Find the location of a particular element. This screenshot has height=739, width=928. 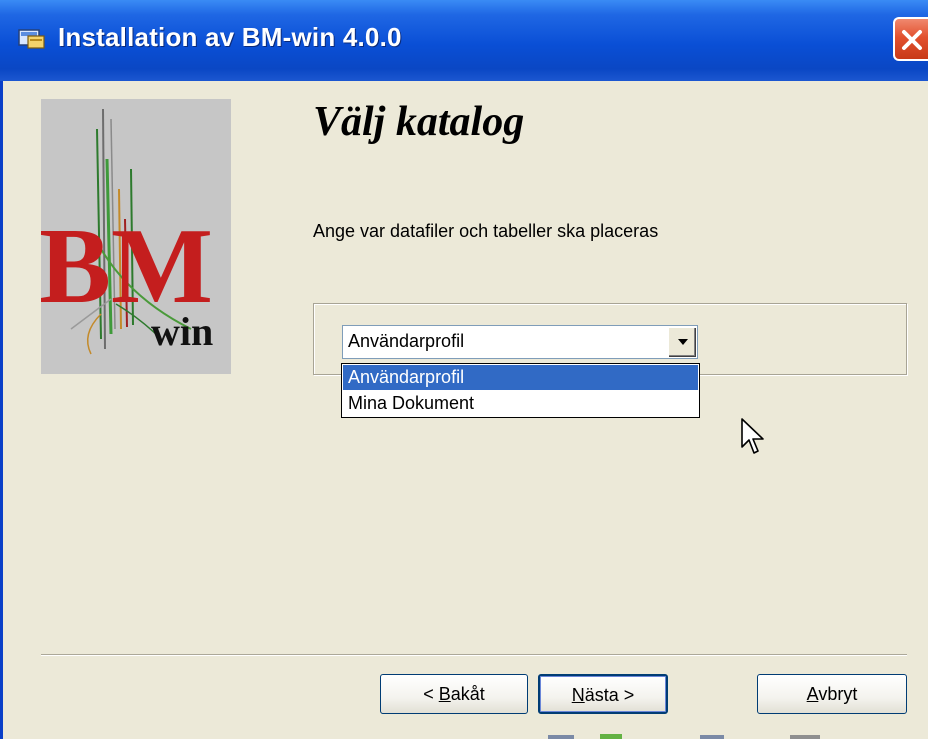

mouse-cursor-icon is located at coordinates (752, 436).